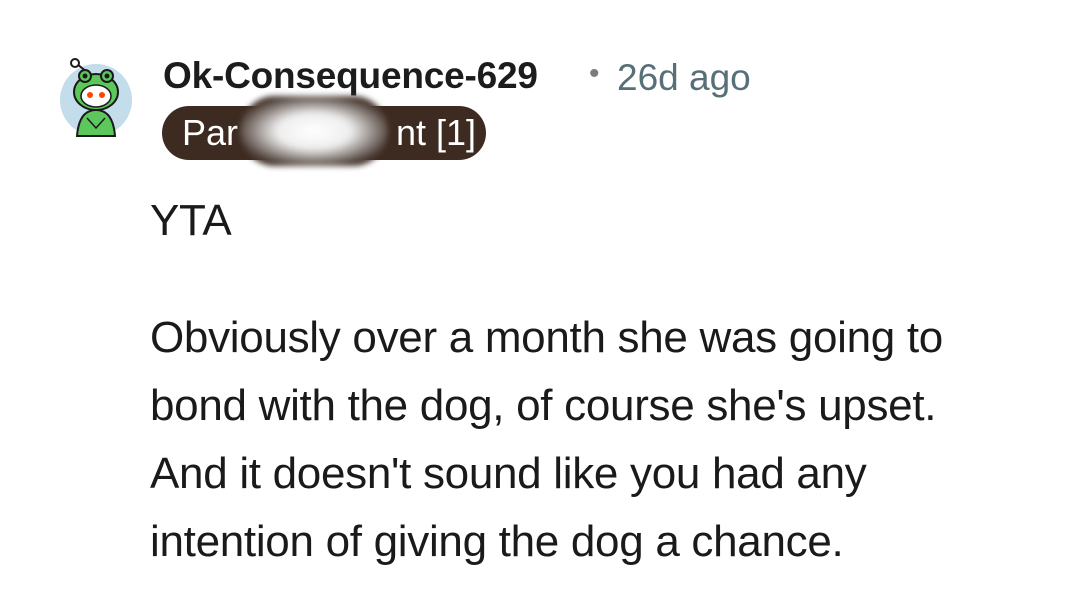 The height and width of the screenshot is (606, 1080). I want to click on comment-line-3: And it doesn't sound like you had any, so click(508, 473).